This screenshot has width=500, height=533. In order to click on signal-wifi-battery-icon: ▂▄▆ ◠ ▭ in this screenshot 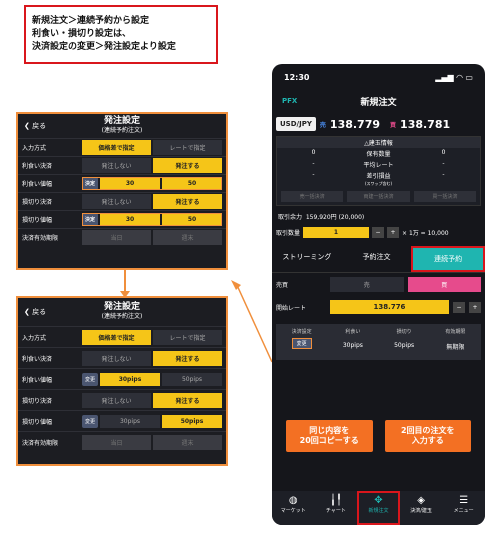, I will do `click(454, 77)`.